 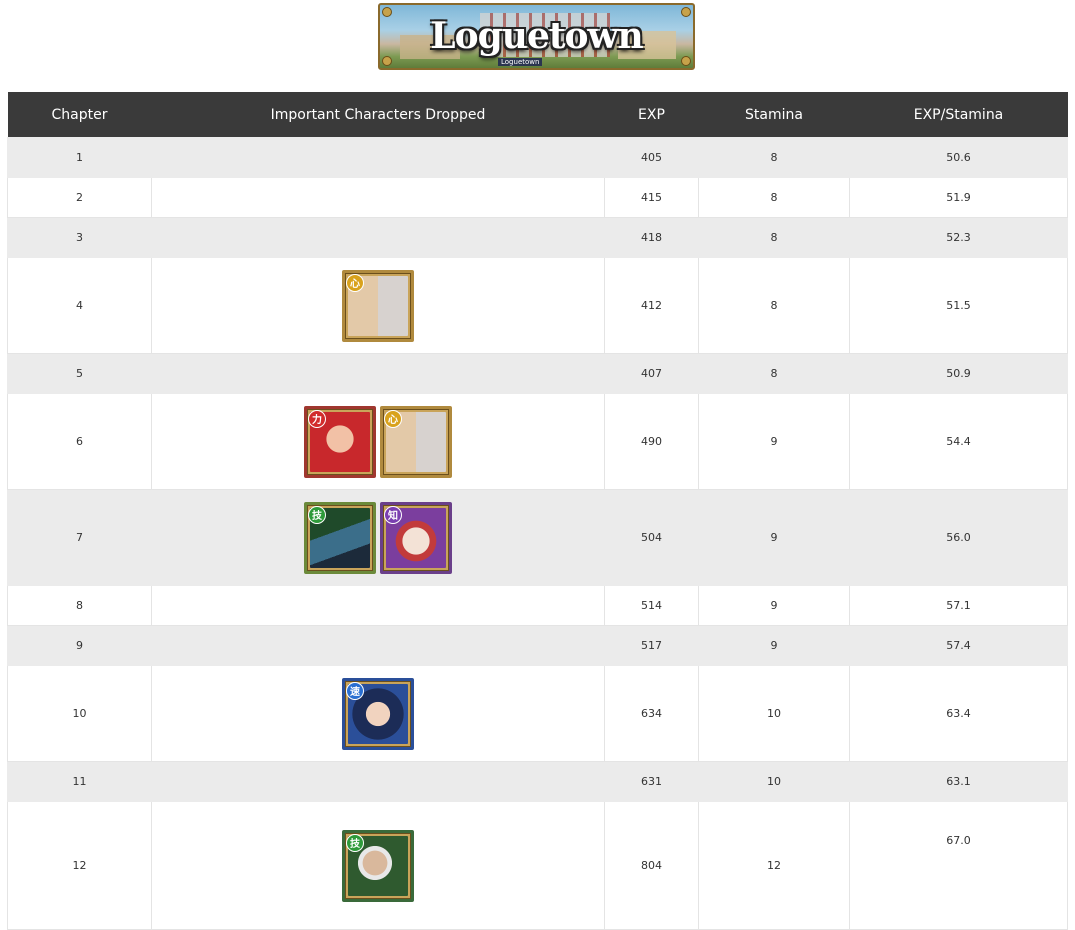 What do you see at coordinates (79, 537) in the screenshot?
I see `chapter-cell: 7` at bounding box center [79, 537].